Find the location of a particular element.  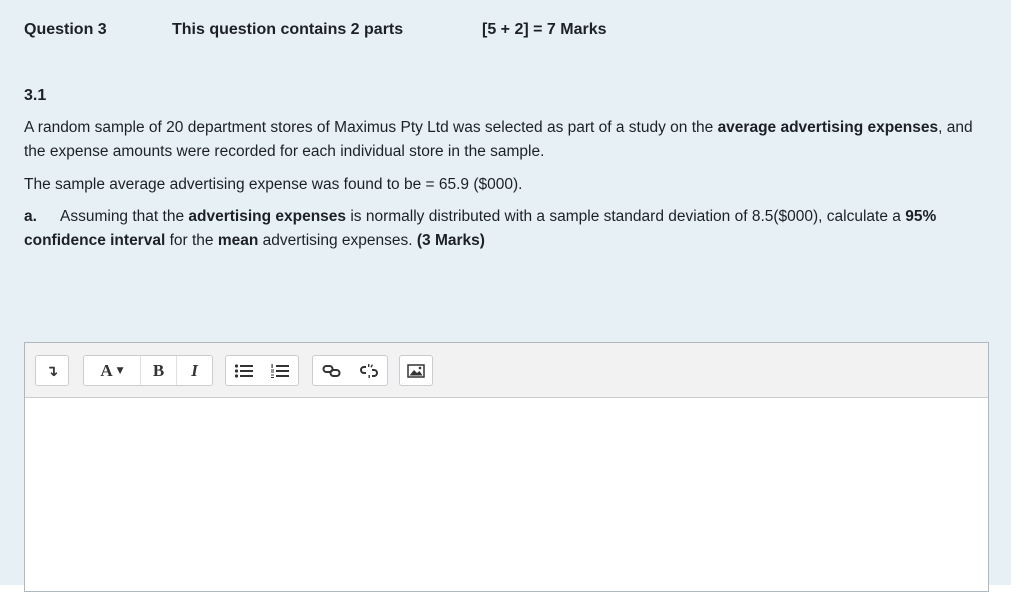

toolbar-group-lists is located at coordinates (262, 370).